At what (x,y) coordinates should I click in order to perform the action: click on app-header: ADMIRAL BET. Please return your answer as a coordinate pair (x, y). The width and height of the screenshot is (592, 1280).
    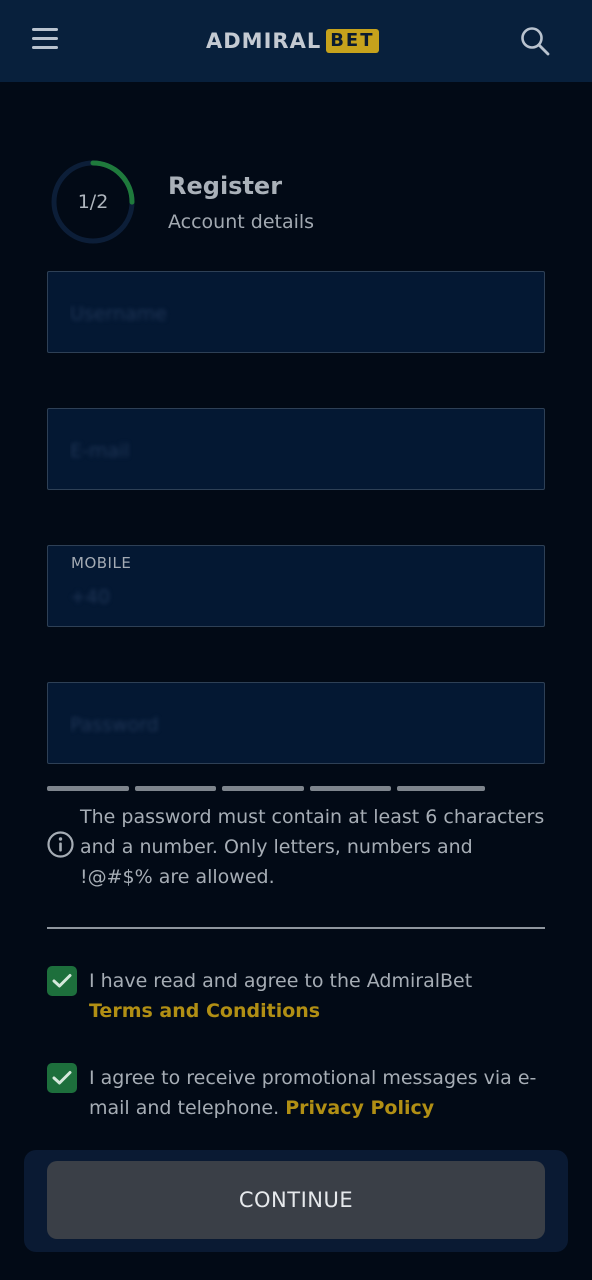
    Looking at the image, I should click on (296, 41).